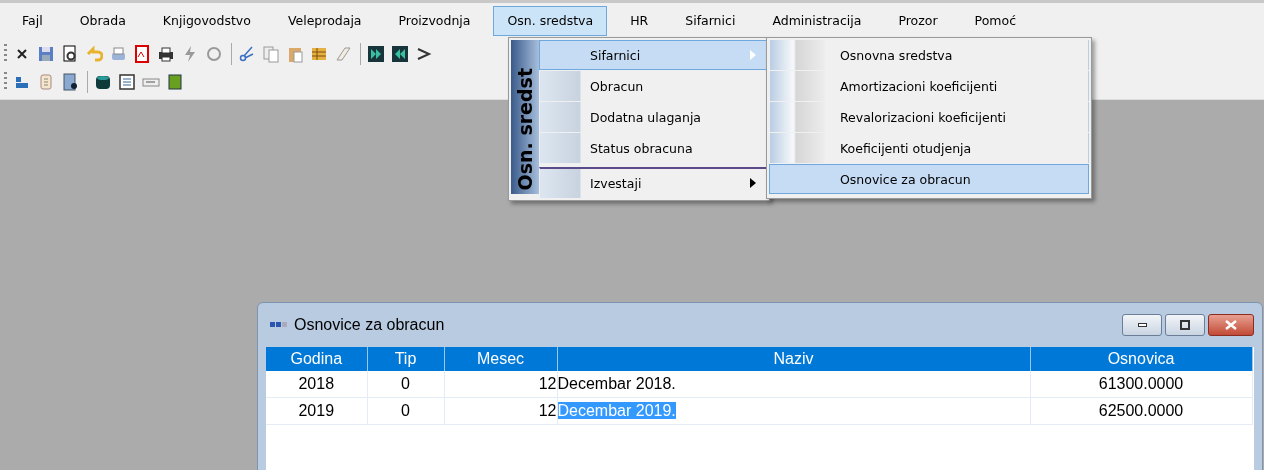 The image size is (1264, 470). Describe the element at coordinates (32, 20) in the screenshot. I see `menu-item: Fajl` at that location.